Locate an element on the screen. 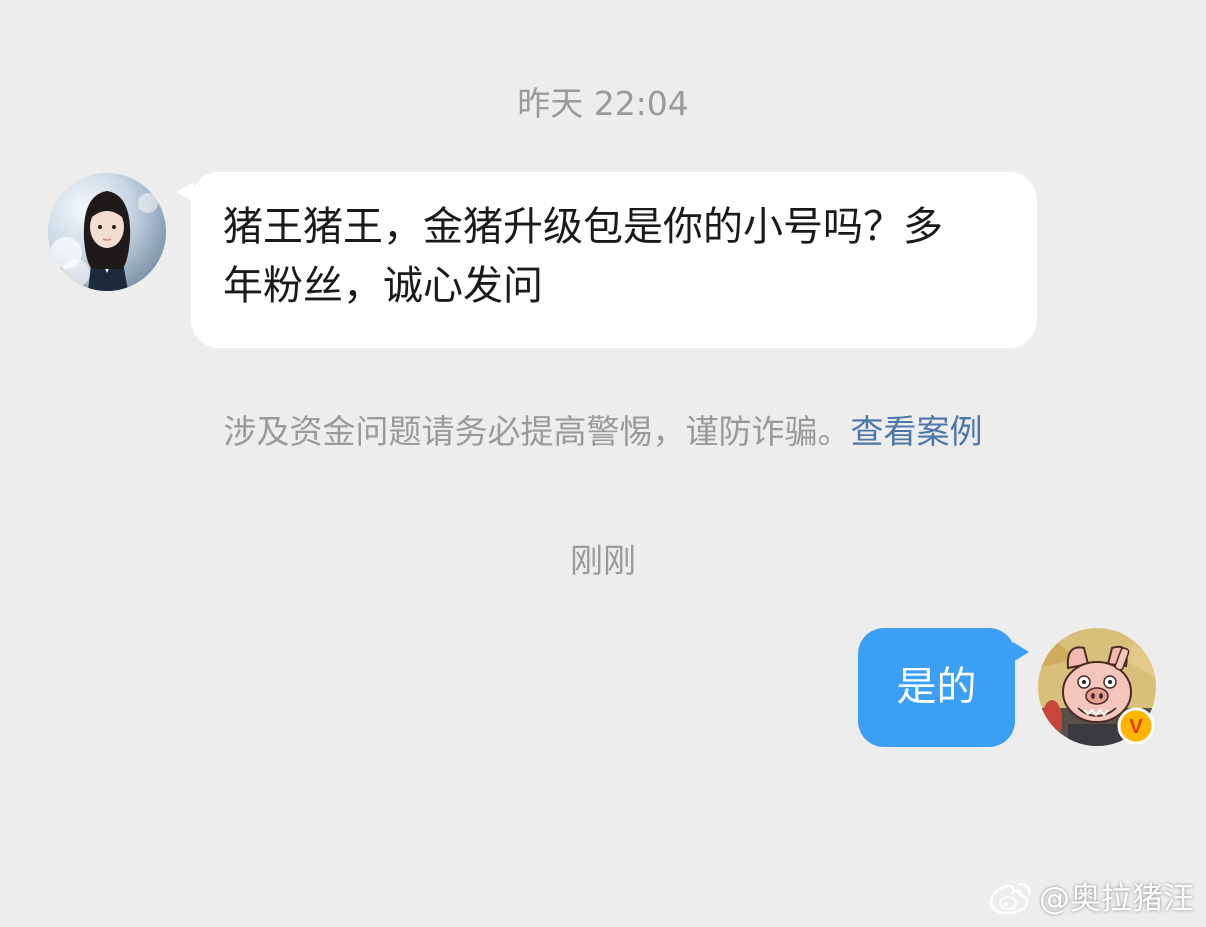 The height and width of the screenshot is (927, 1206). own-avatar: V is located at coordinates (1097, 687).